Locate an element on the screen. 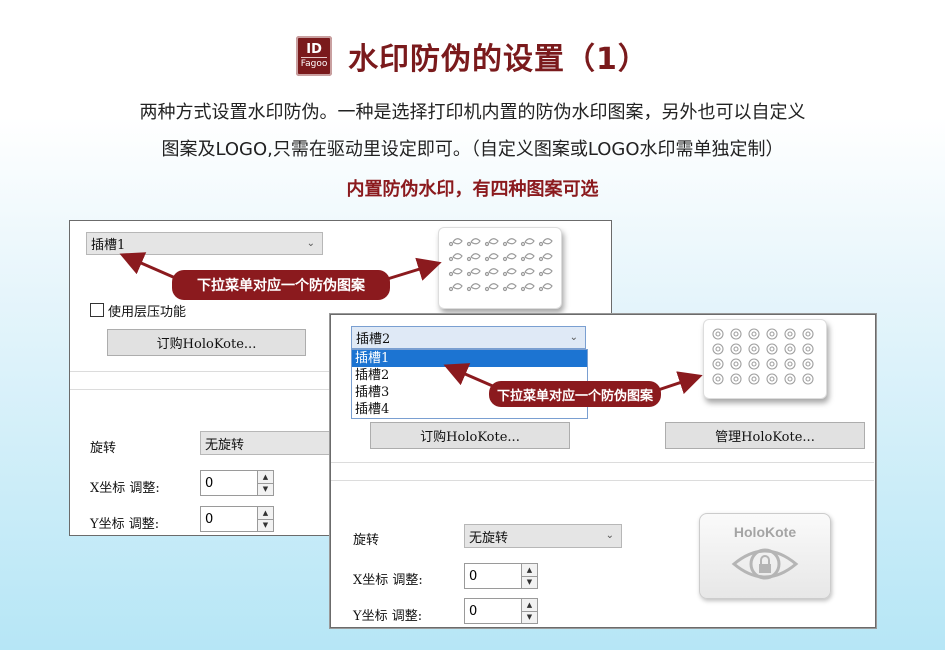  callout-arrows is located at coordinates (411, 323).